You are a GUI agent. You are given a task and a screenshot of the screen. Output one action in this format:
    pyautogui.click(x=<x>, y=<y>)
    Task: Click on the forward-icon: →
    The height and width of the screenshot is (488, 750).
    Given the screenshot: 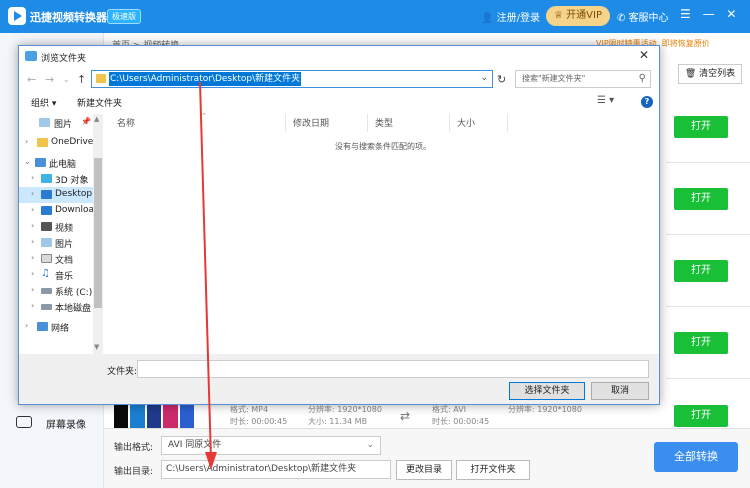 What is the action you would take?
    pyautogui.click(x=49, y=79)
    